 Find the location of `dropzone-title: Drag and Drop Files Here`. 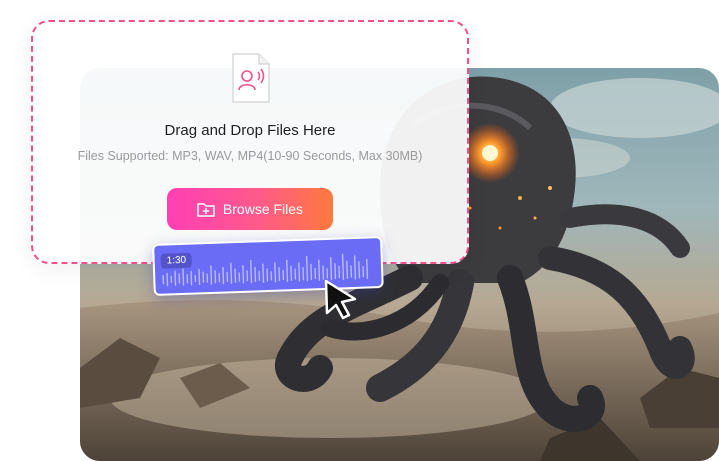

dropzone-title: Drag and Drop Files Here is located at coordinates (250, 130).